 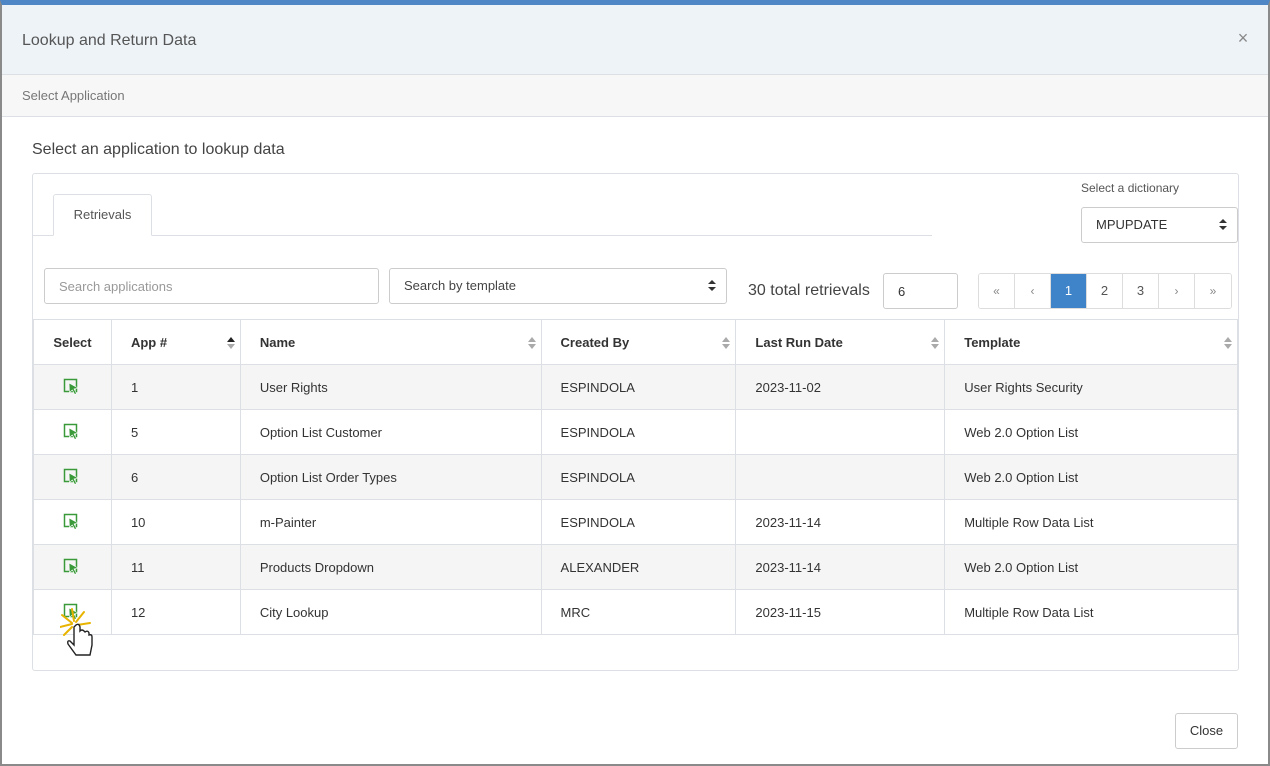 I want to click on page-size-input, so click(x=920, y=291).